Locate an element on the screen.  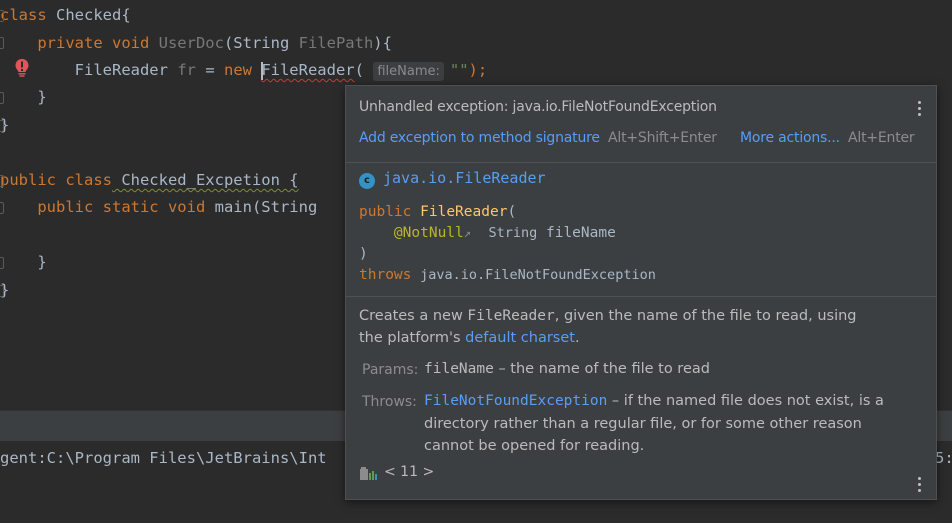
sig-keyword: throws is located at coordinates (385, 275).